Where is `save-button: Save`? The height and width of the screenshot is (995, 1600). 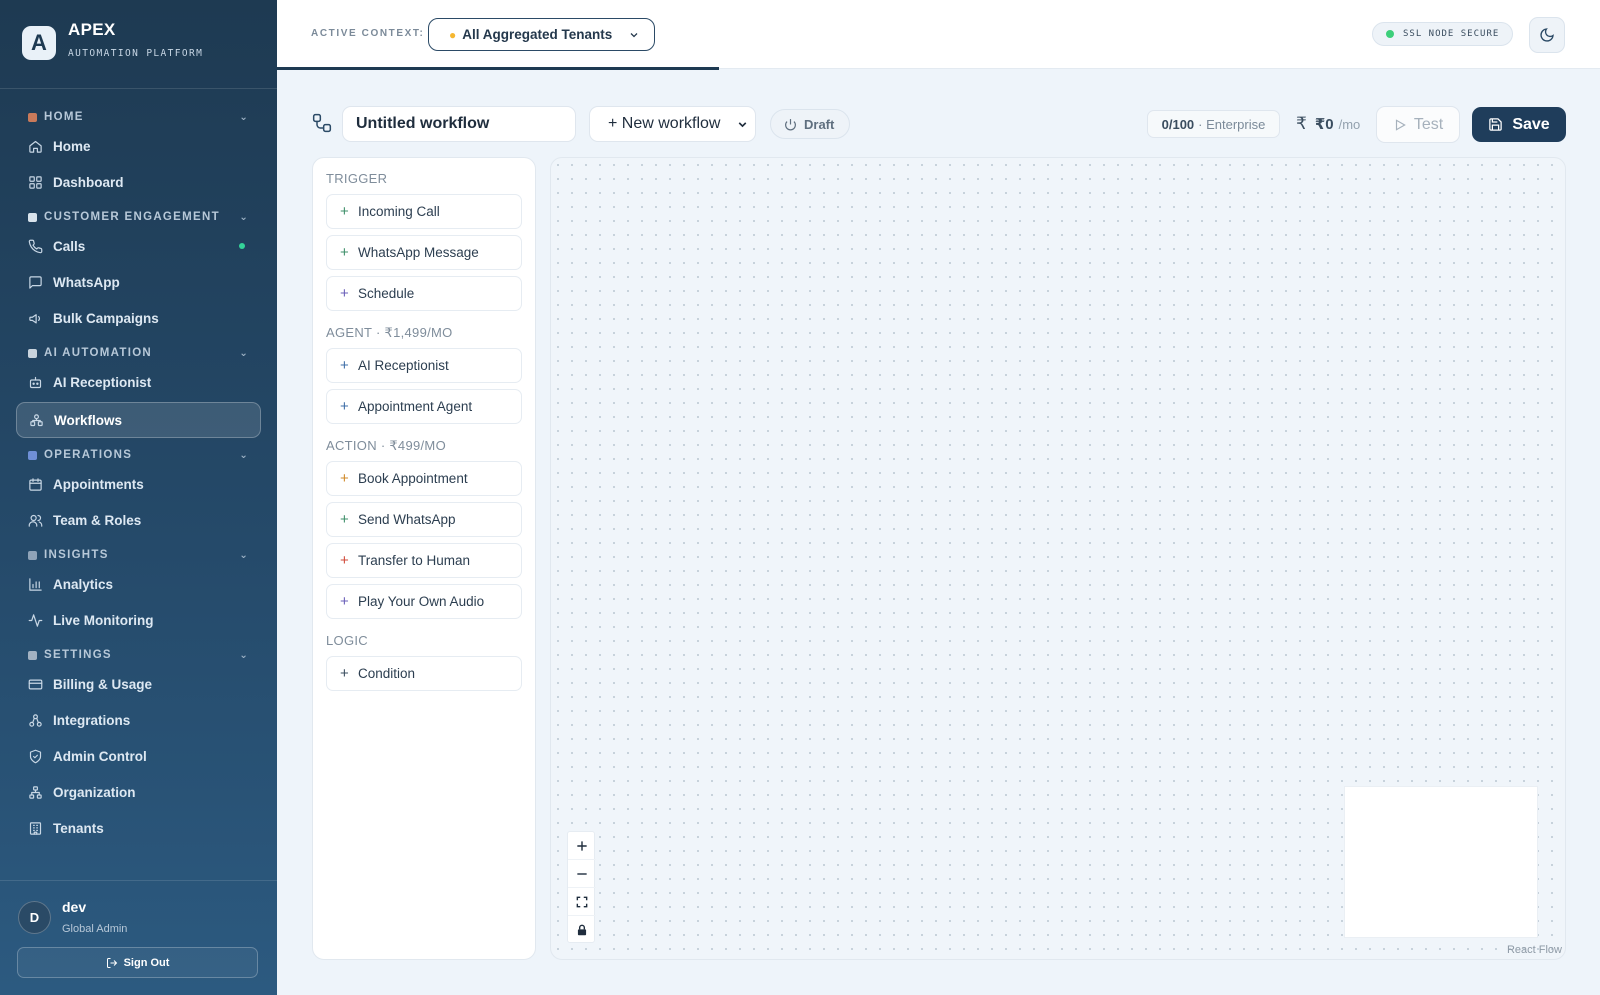 save-button: Save is located at coordinates (1519, 124).